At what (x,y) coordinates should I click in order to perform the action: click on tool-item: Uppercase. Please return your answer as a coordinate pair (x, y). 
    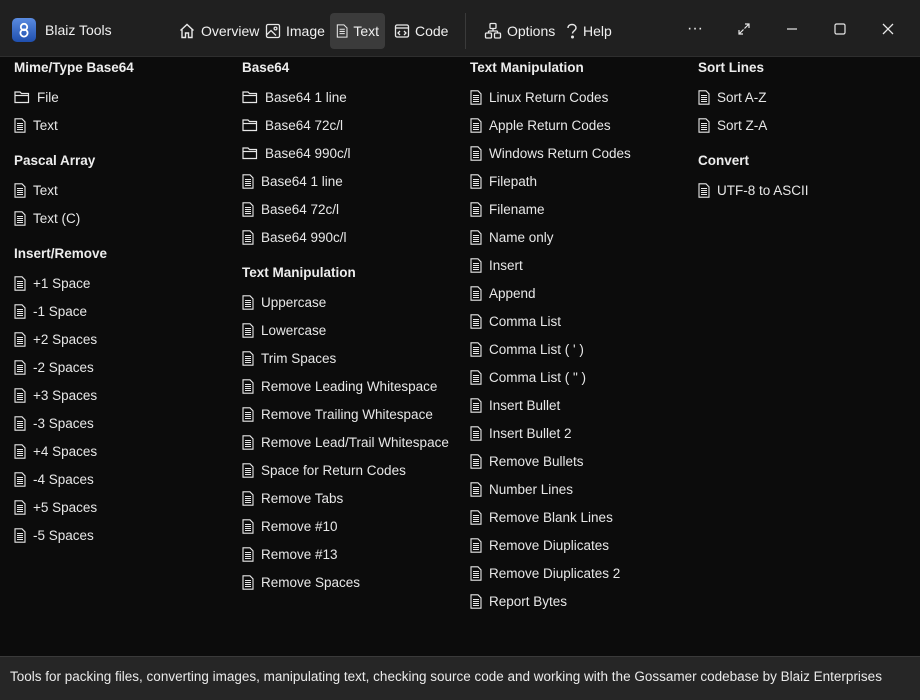
    Looking at the image, I should click on (284, 302).